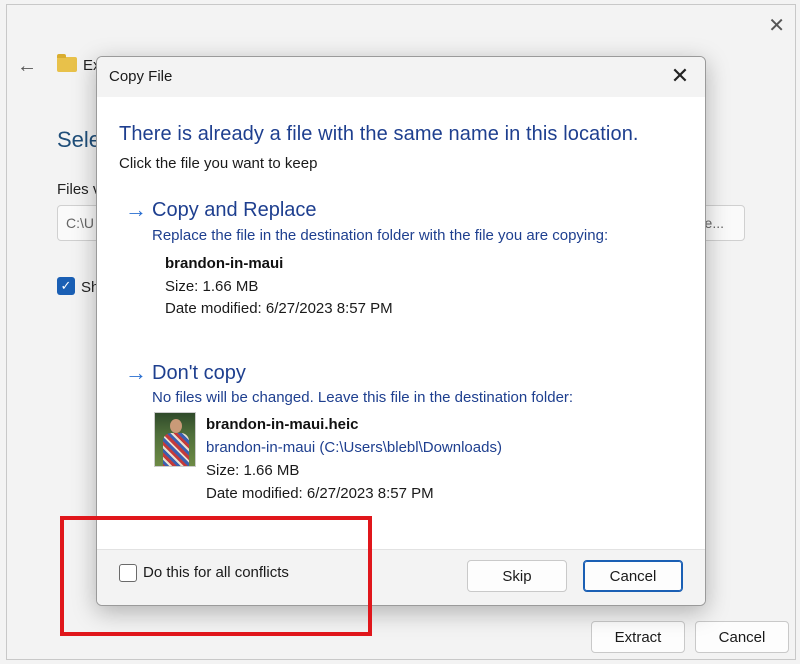 The height and width of the screenshot is (664, 800). I want to click on show-files-checkbox: ✓, so click(66, 286).